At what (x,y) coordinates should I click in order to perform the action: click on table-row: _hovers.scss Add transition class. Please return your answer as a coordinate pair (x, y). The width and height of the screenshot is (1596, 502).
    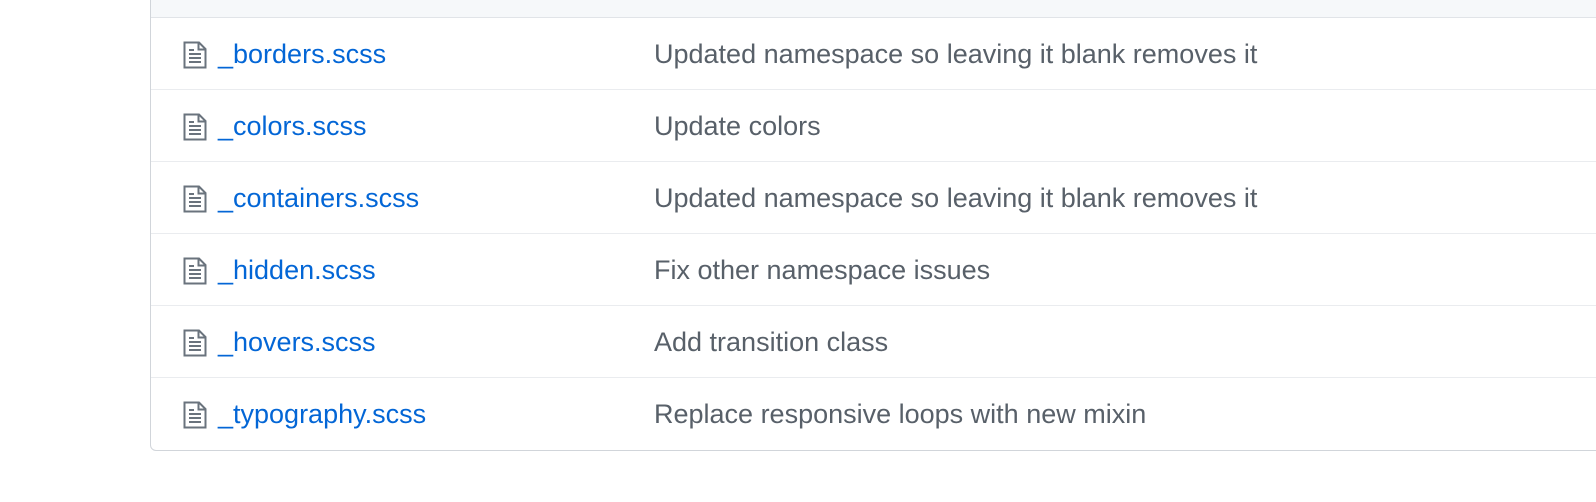
    Looking at the image, I should click on (873, 342).